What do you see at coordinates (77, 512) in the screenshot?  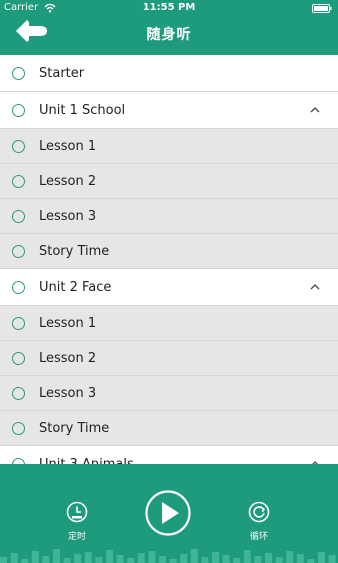 I see `clock-icon` at bounding box center [77, 512].